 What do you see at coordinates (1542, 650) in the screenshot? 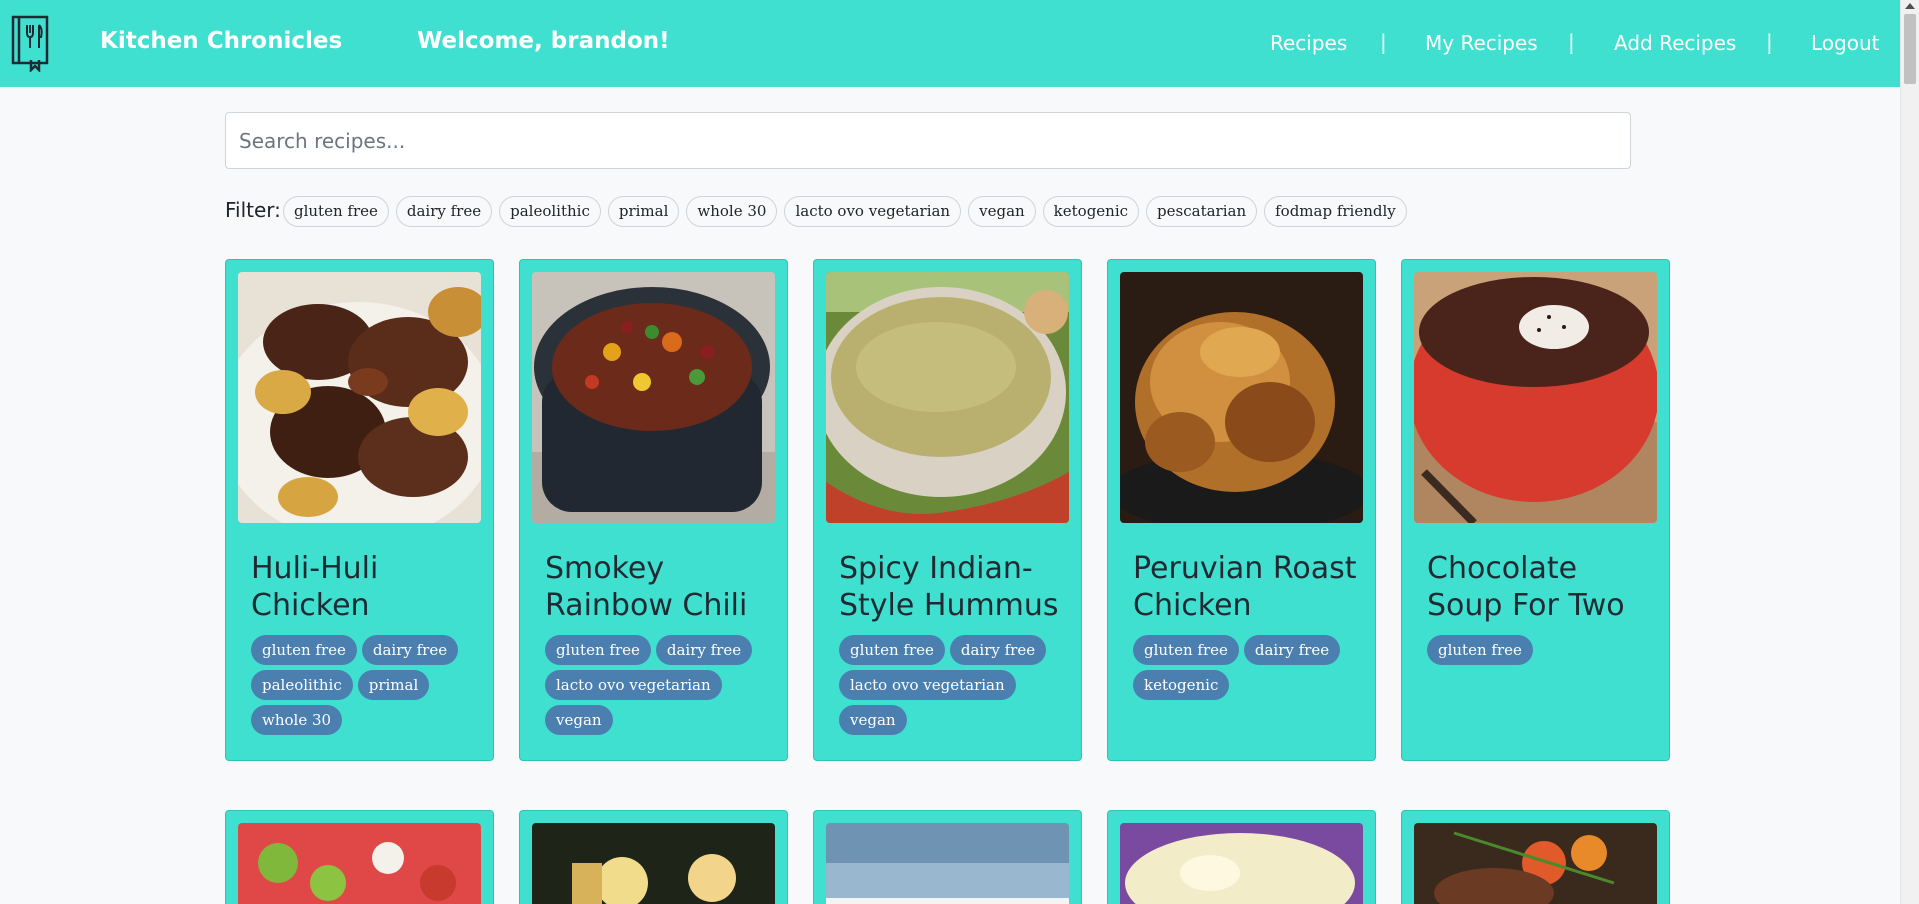
I see `recipe-tags: gluten free` at bounding box center [1542, 650].